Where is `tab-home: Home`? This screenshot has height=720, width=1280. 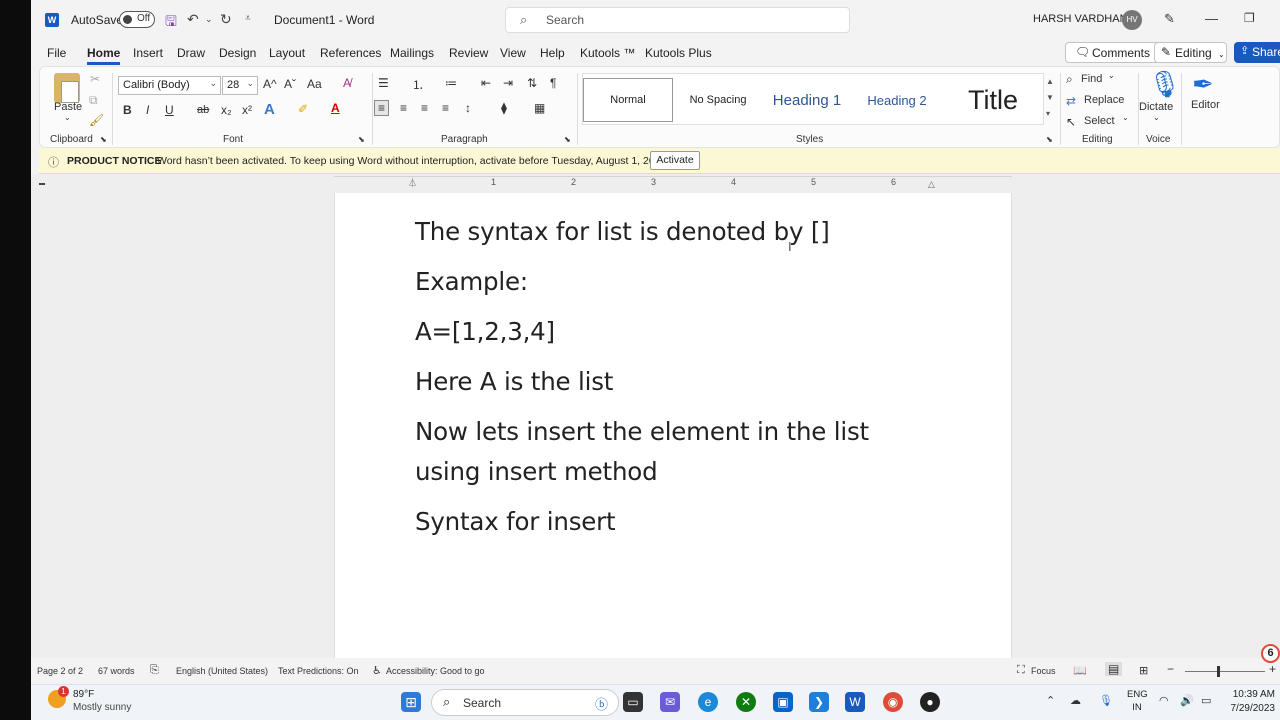 tab-home: Home is located at coordinates (104, 55).